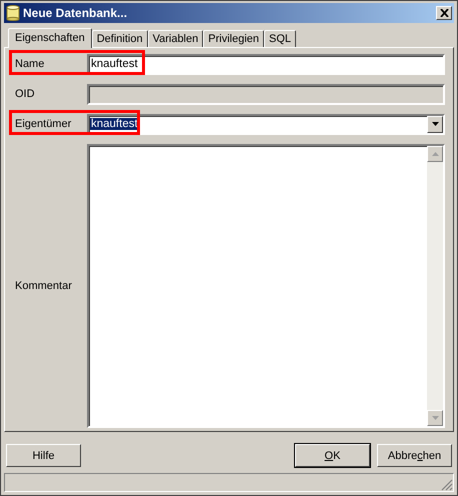  I want to click on dropdown-field: knauftest, so click(266, 124).